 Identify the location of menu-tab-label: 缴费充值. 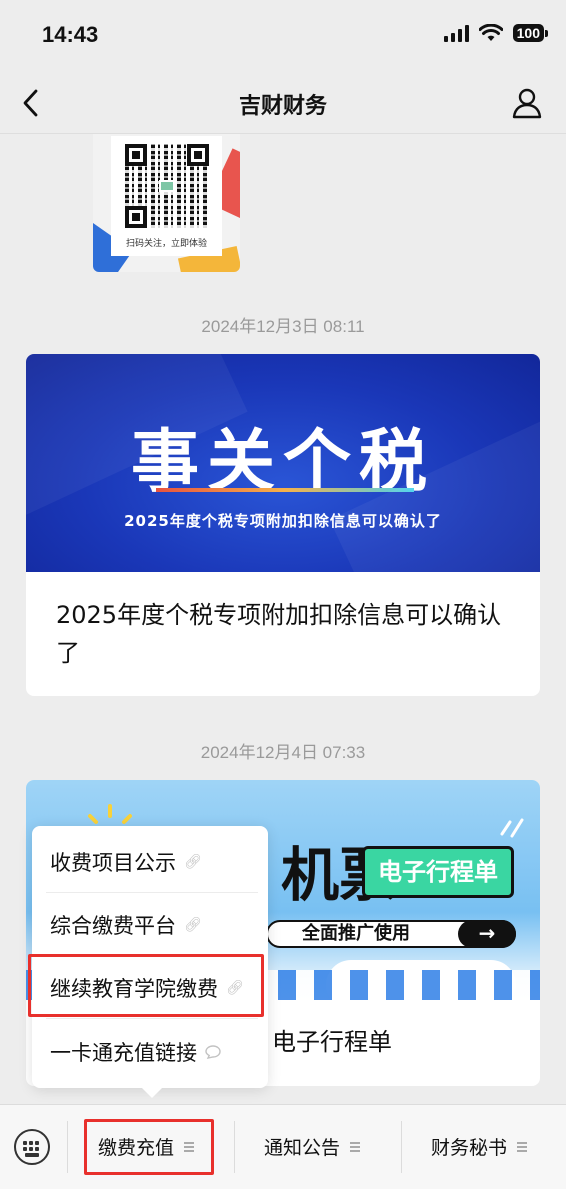
(136, 1148).